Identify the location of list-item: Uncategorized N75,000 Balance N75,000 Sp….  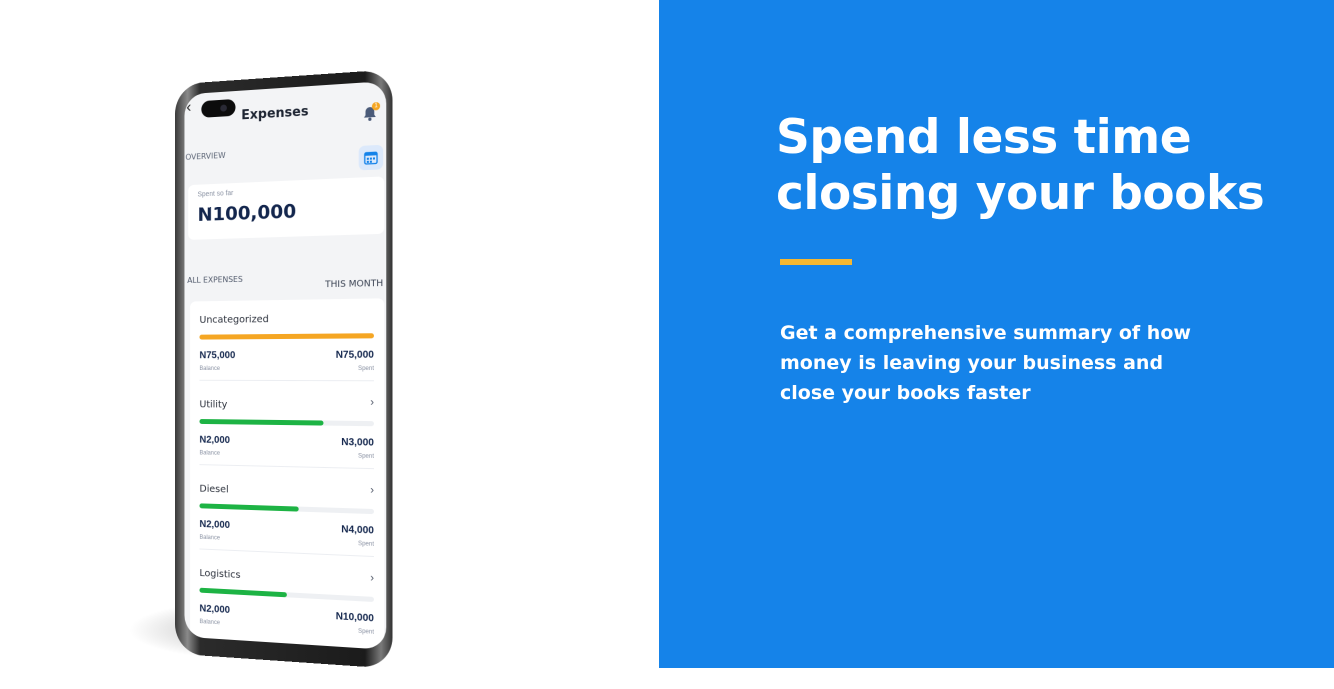
(286, 357).